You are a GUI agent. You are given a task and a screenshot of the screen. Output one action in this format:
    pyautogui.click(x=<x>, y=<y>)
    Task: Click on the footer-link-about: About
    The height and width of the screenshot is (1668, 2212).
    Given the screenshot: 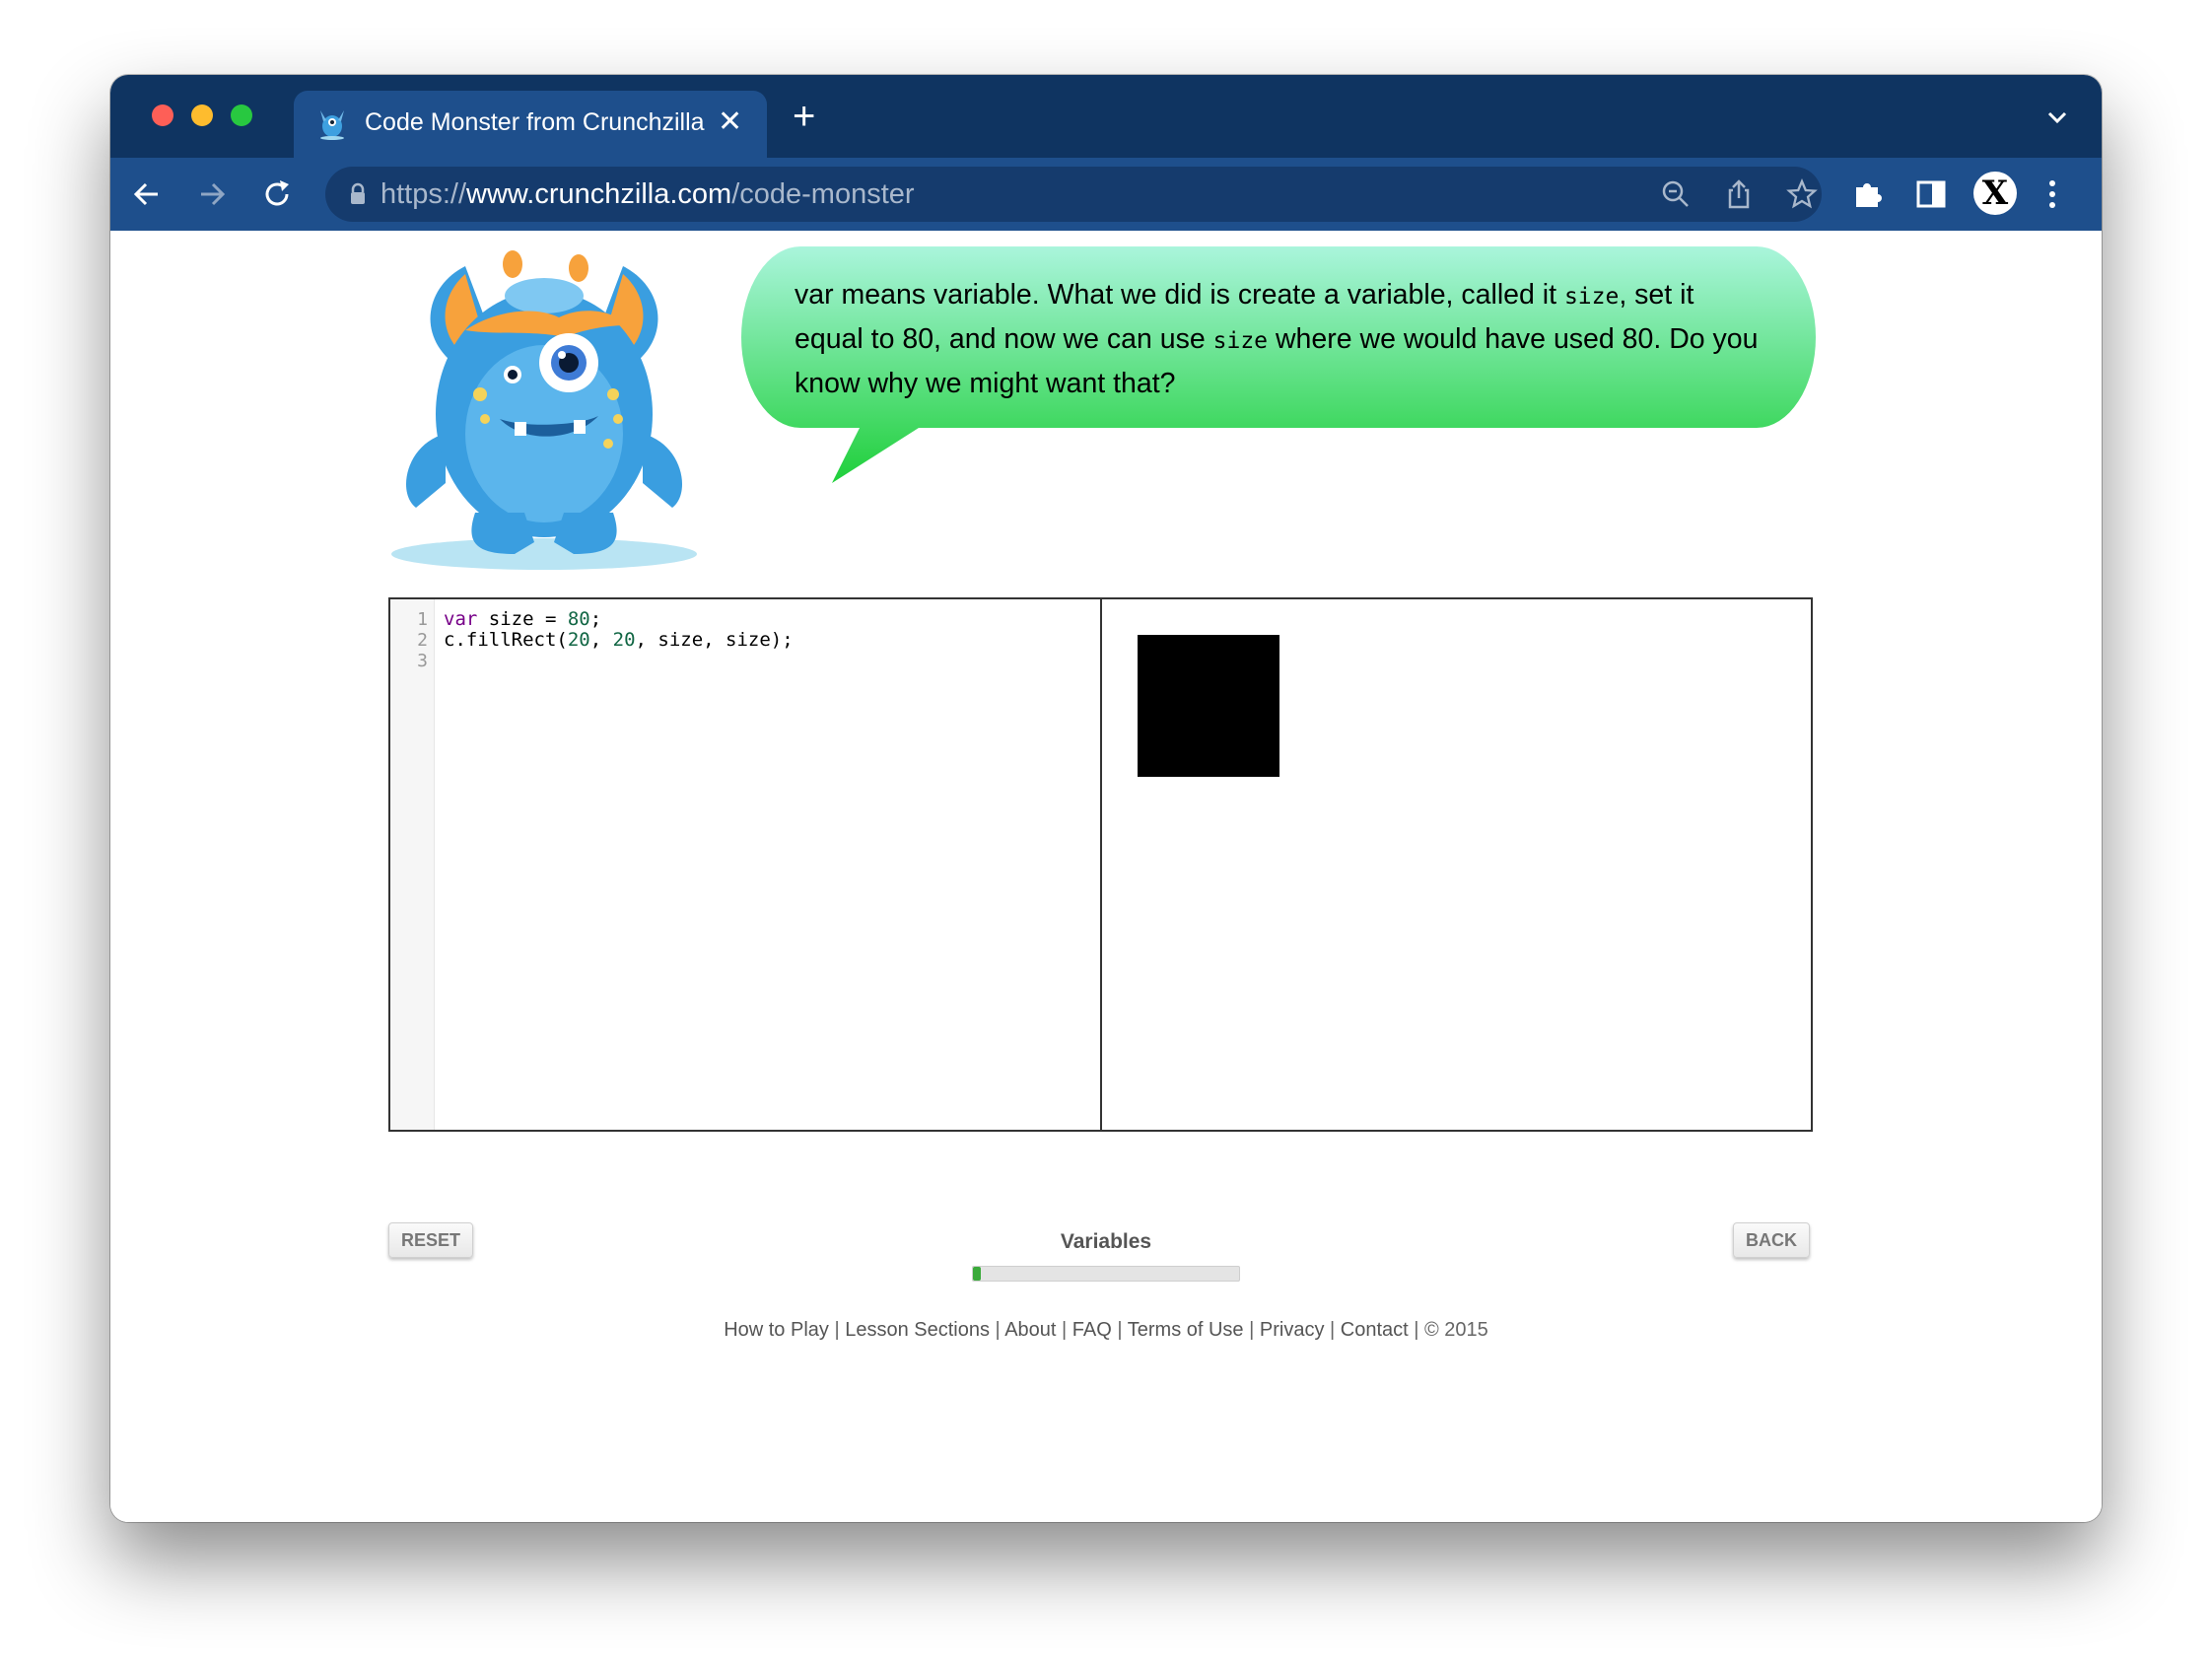 What is the action you would take?
    pyautogui.click(x=1030, y=1330)
    